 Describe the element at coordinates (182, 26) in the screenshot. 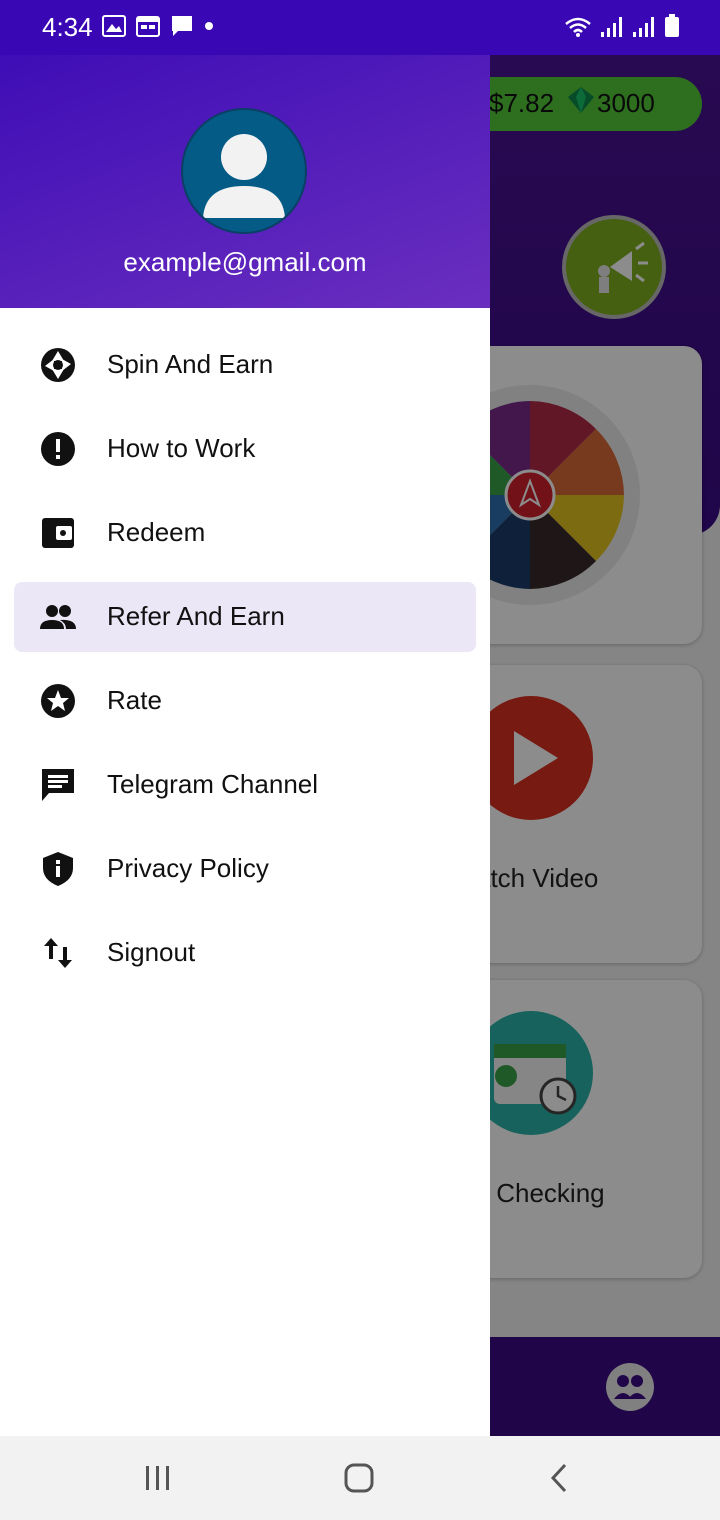

I see `message-icon` at that location.